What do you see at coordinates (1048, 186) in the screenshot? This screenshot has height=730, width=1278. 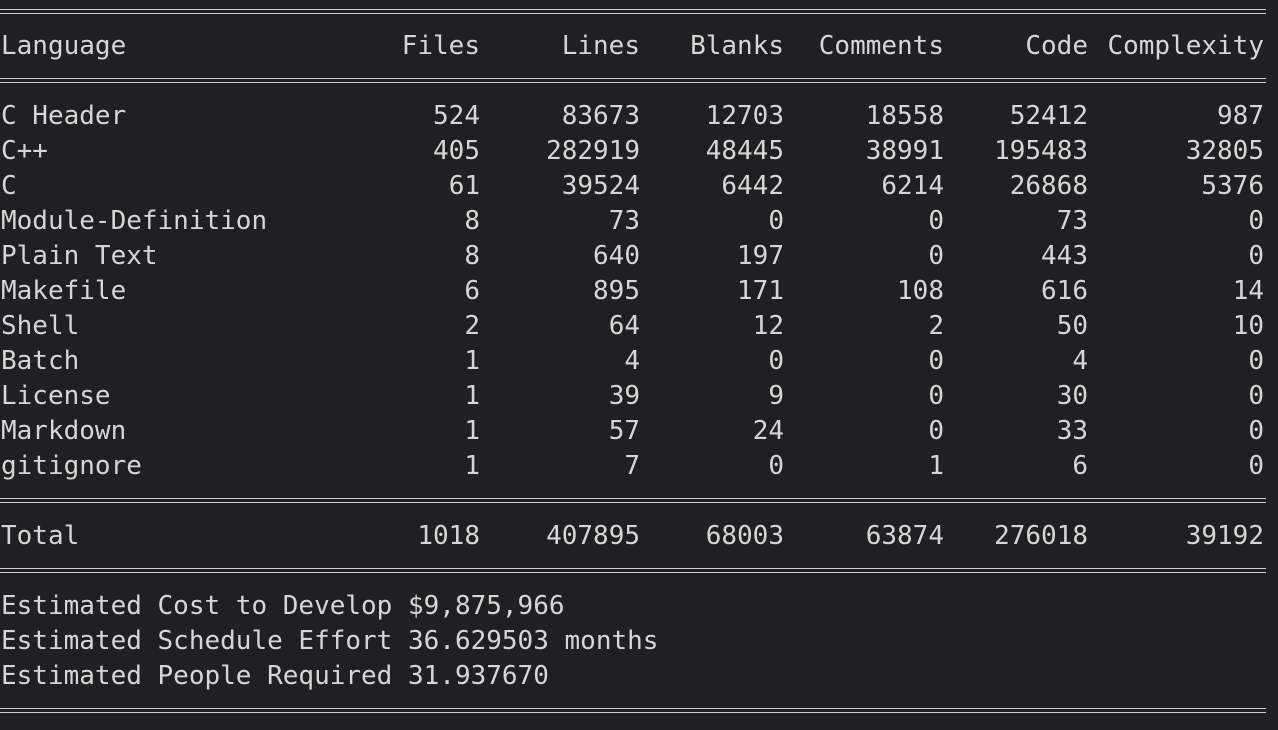 I see `row-code: 26868` at bounding box center [1048, 186].